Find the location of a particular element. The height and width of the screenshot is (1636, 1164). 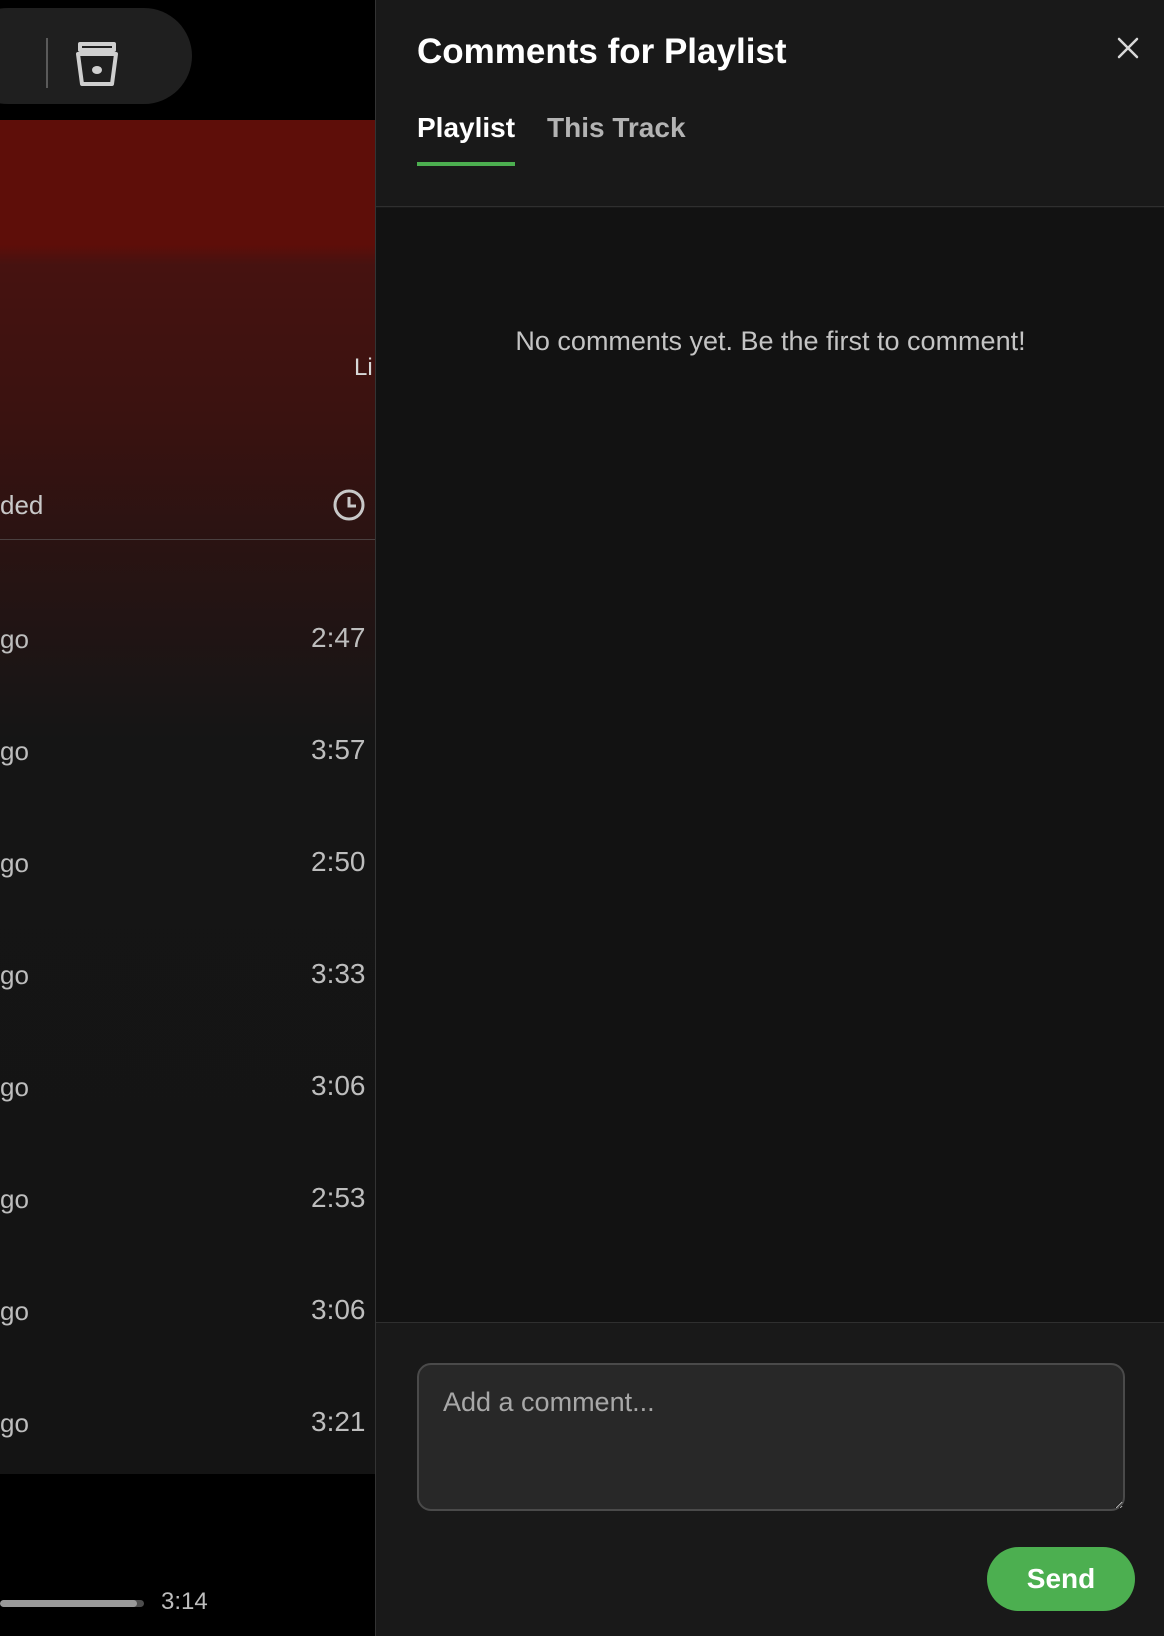

player-bar: 3:14 is located at coordinates (187, 1555).